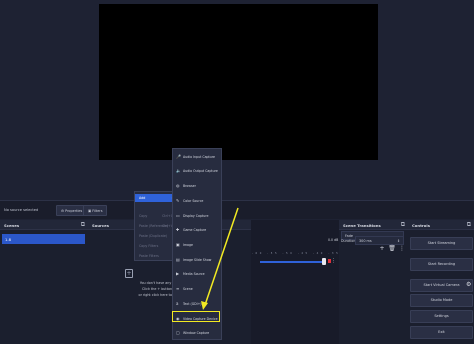  Describe the element at coordinates (295, 282) in the screenshot. I see `audio-mixer-dock` at that location.